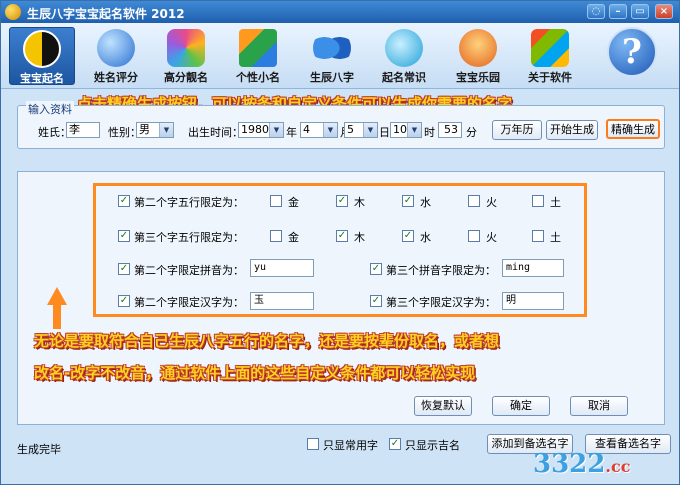  I want to click on tab-naming-knowledge: 起名常识, so click(404, 56).